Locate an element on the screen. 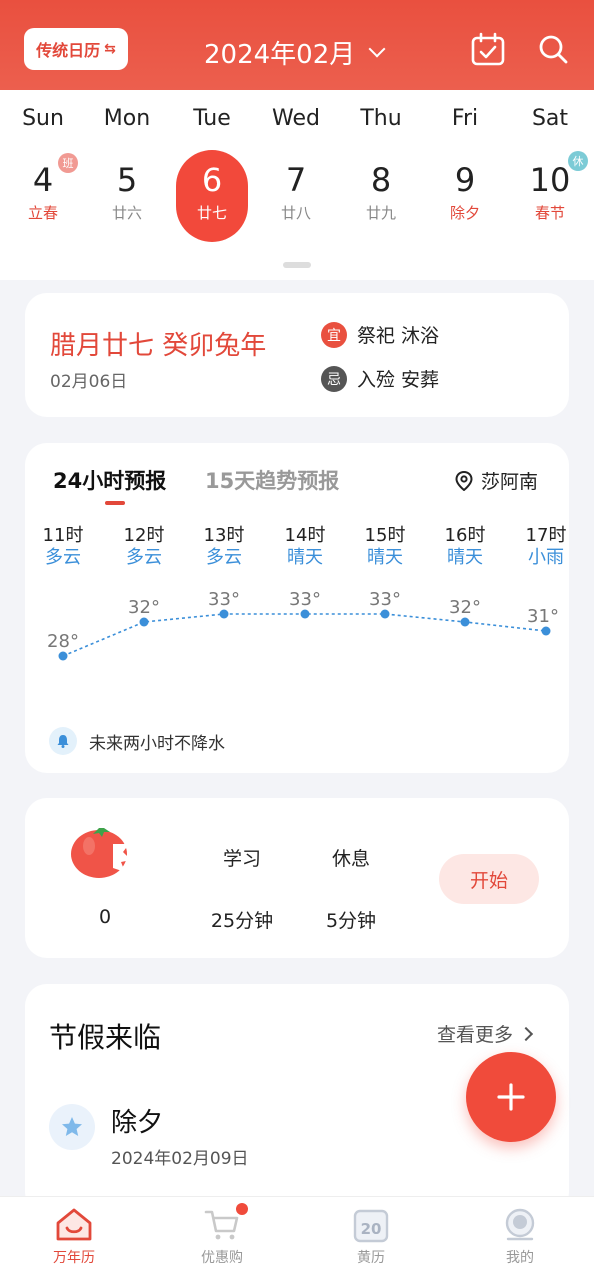 The image size is (594, 1280). month-title: 2024年02月 is located at coordinates (280, 54).